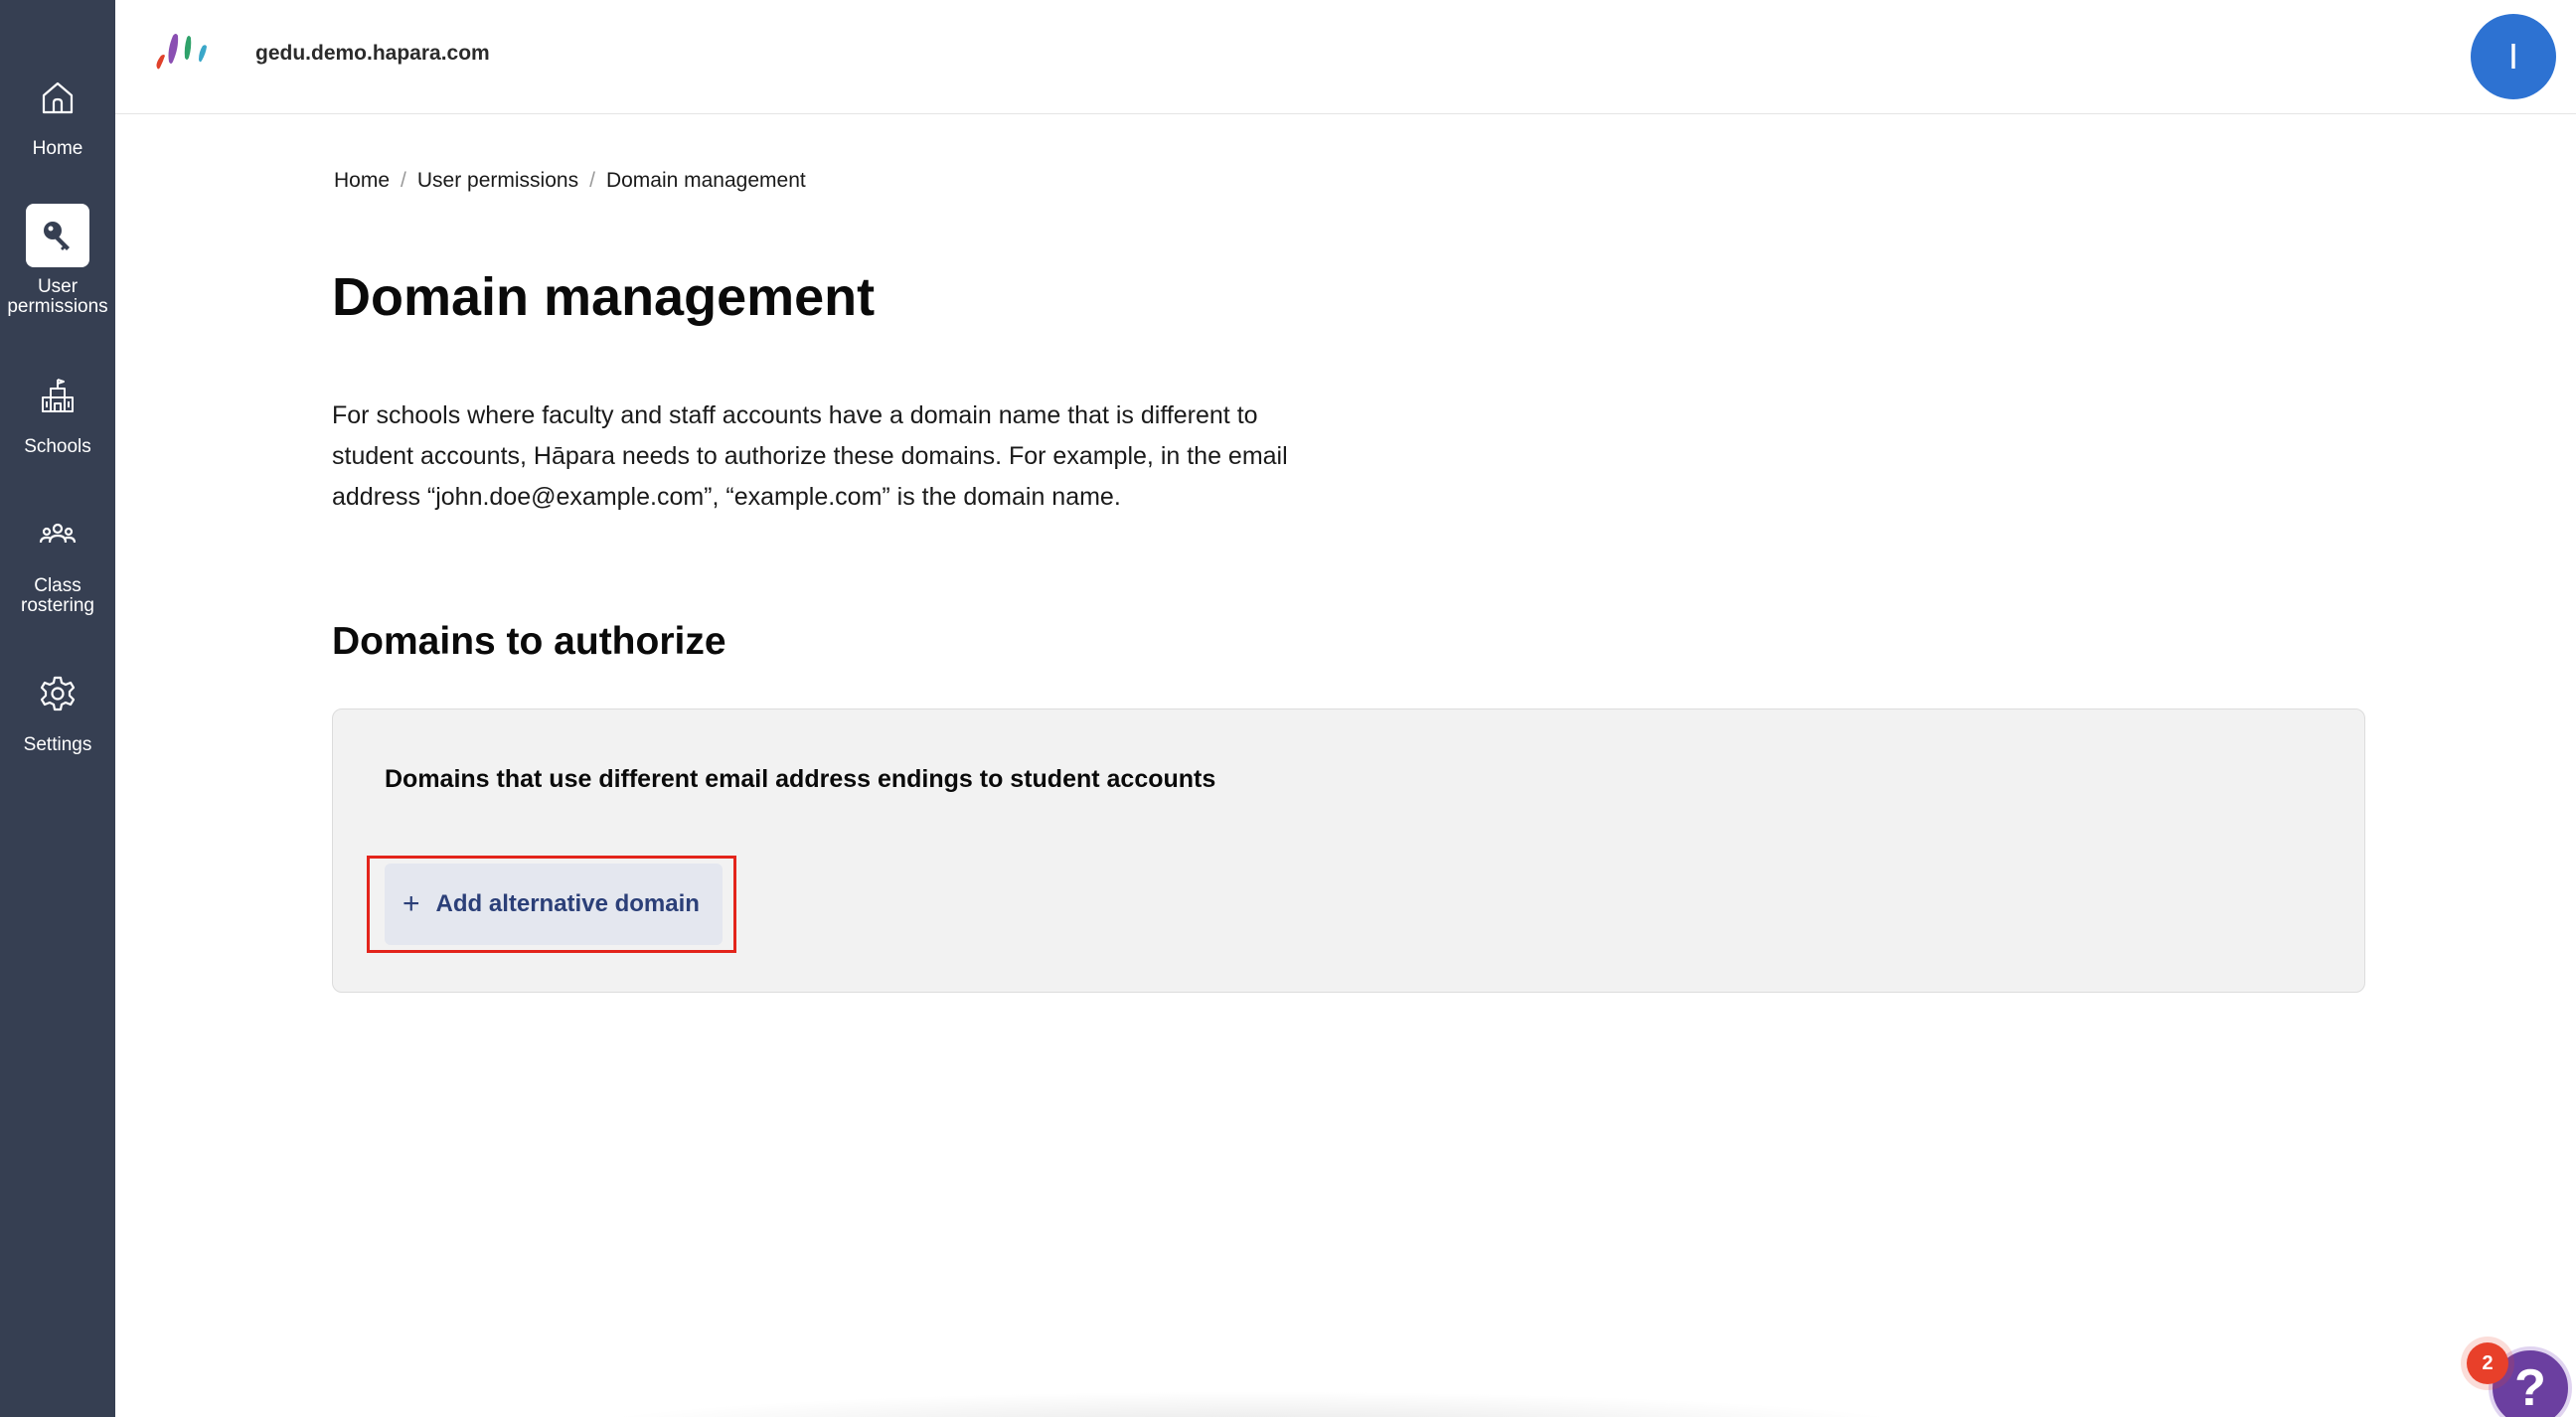 This screenshot has height=1417, width=2576. What do you see at coordinates (372, 53) in the screenshot?
I see `school-domain-name: gedu.demo.hapara.com` at bounding box center [372, 53].